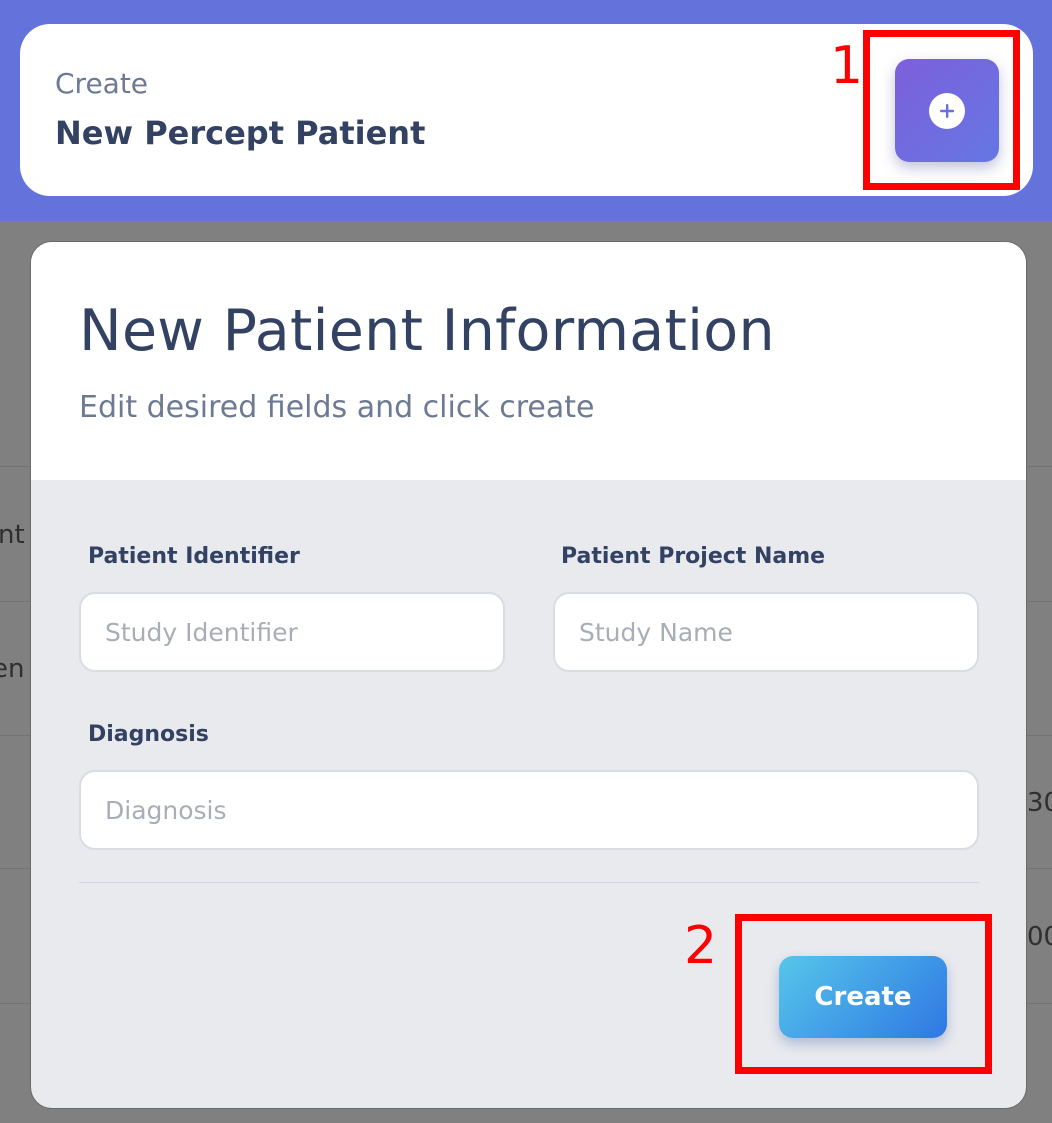  I want to click on background-cell-text: en, so click(12, 669).